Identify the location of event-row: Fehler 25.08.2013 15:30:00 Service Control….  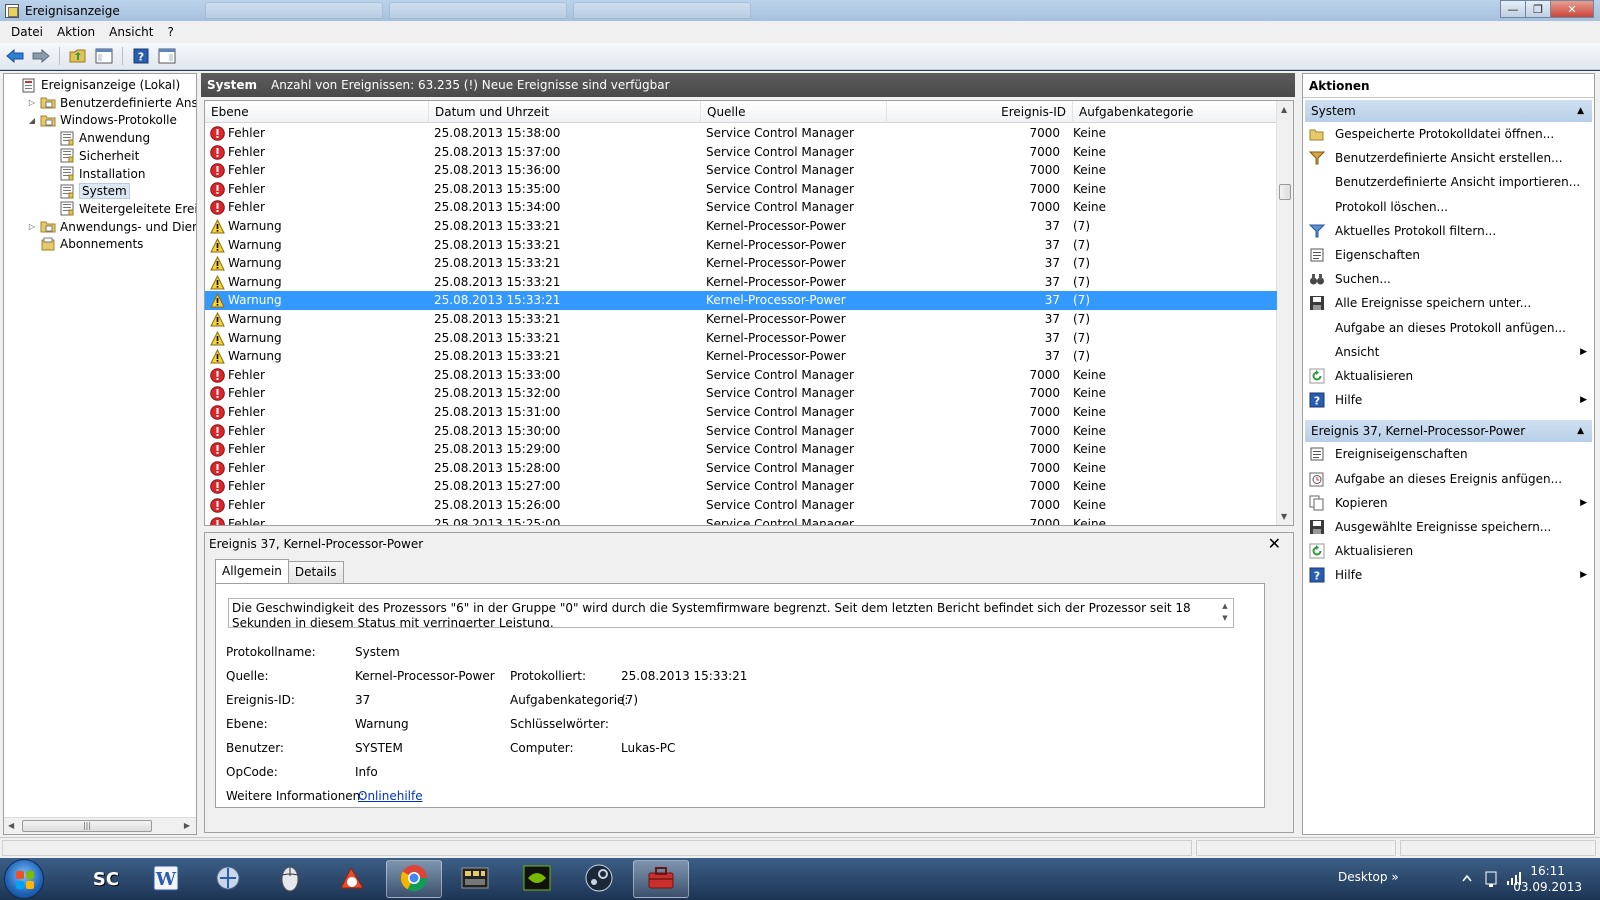
(741, 431).